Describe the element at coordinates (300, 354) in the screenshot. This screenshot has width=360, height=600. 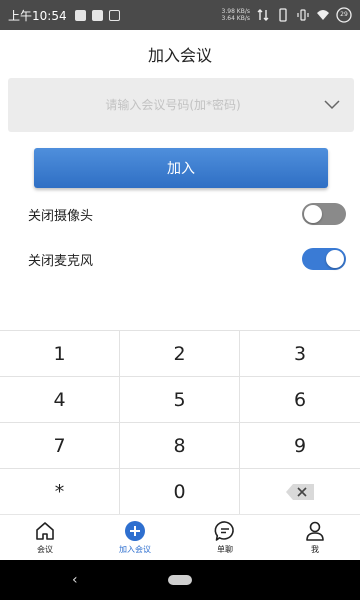
I see `key-3: 3` at that location.